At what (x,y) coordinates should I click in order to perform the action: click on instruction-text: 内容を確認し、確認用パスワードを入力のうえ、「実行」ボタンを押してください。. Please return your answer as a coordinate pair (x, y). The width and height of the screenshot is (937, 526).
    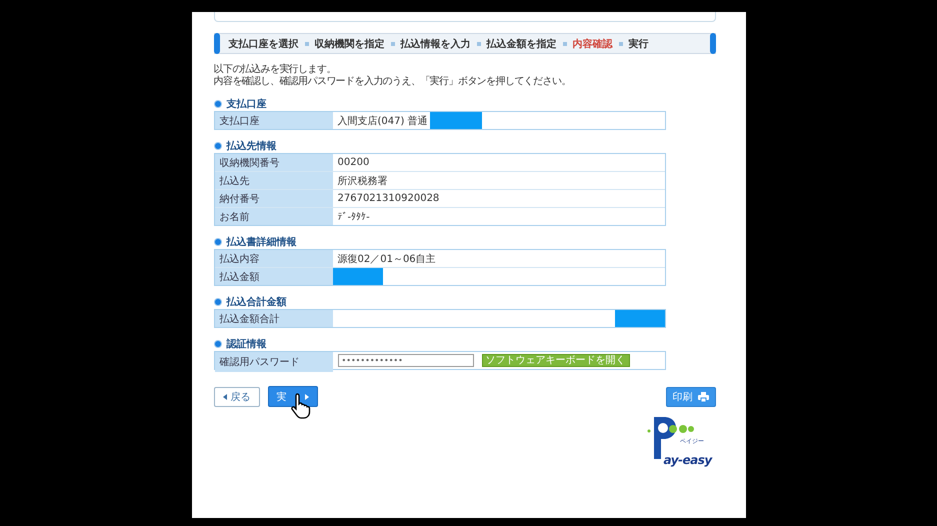
    Looking at the image, I should click on (393, 82).